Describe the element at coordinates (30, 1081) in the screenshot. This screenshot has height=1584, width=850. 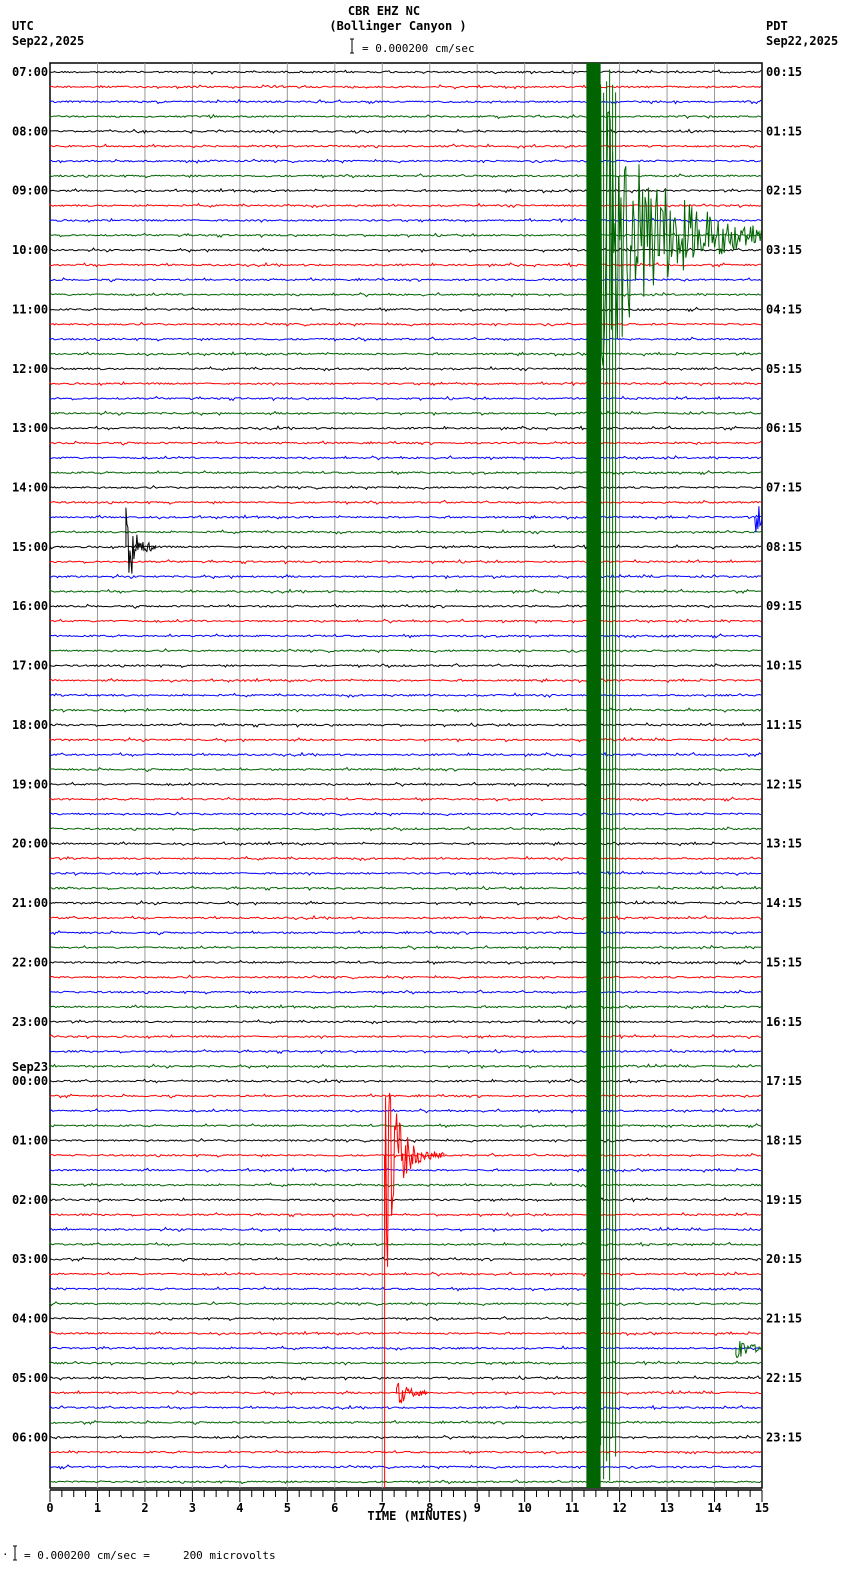
I see `utc-hour-label: 00:00` at that location.